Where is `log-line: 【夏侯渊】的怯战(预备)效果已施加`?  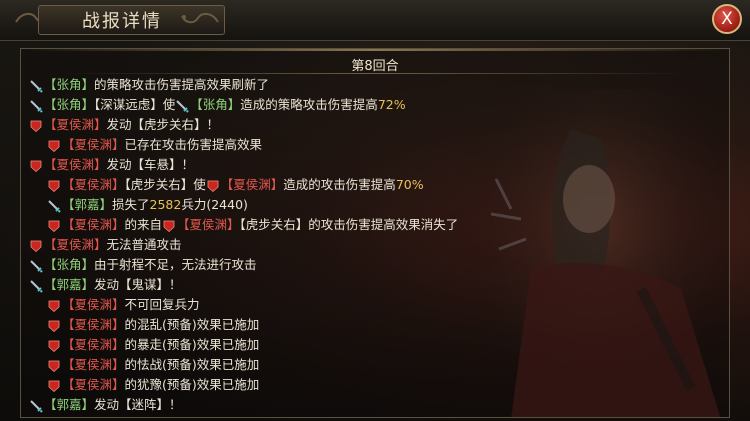
log-line: 【夏侯渊】的怯战(预备)效果已施加 is located at coordinates (374, 365).